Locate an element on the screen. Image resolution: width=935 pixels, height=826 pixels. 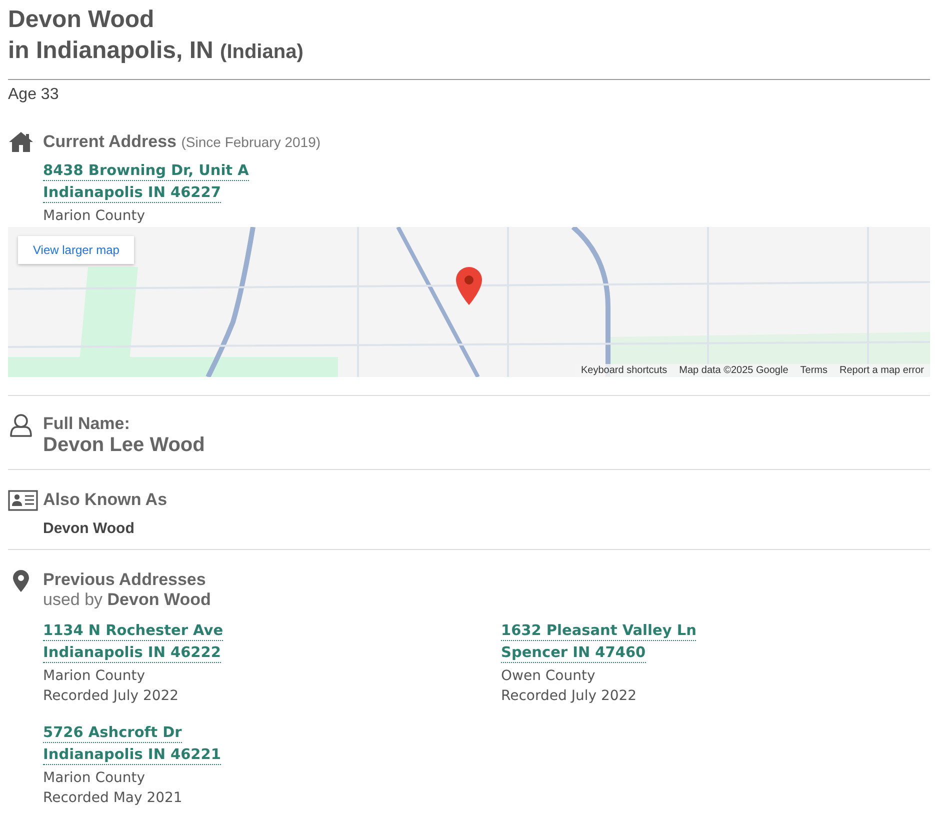
recorded-date-text: Recorded May 2021 is located at coordinates (112, 798).